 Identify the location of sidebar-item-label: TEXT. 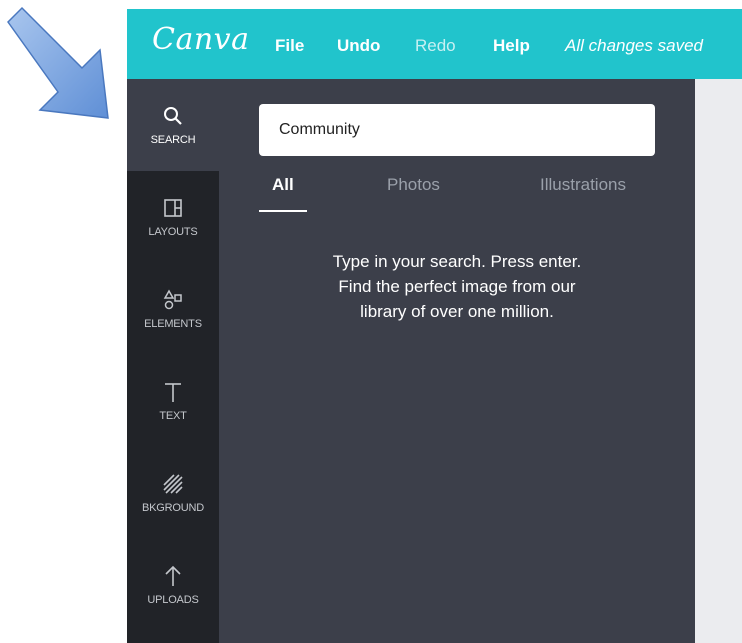
(173, 416).